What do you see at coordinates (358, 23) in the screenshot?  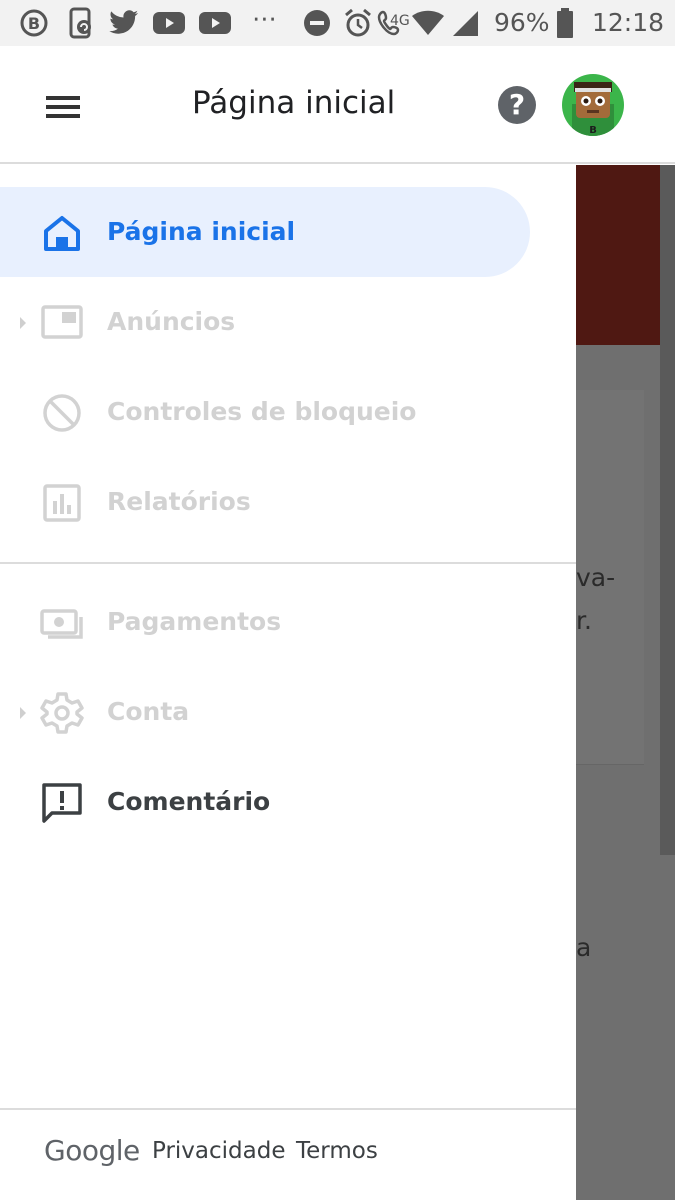 I see `alarm-icon` at bounding box center [358, 23].